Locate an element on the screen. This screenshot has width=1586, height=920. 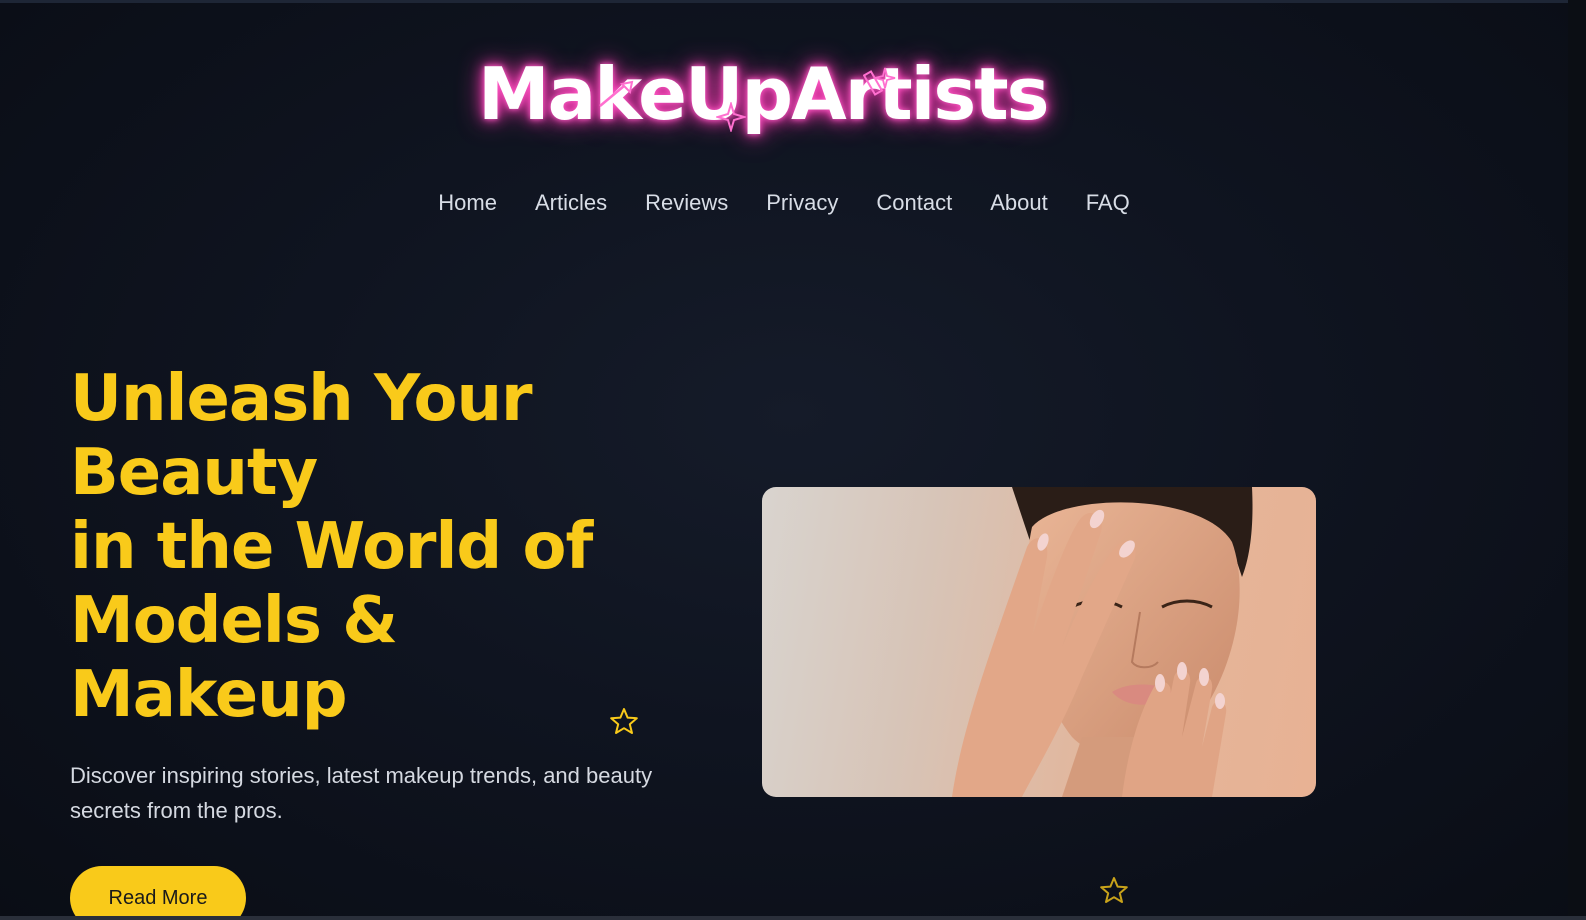
site-logo: MakeUpArtists is located at coordinates (763, 97).